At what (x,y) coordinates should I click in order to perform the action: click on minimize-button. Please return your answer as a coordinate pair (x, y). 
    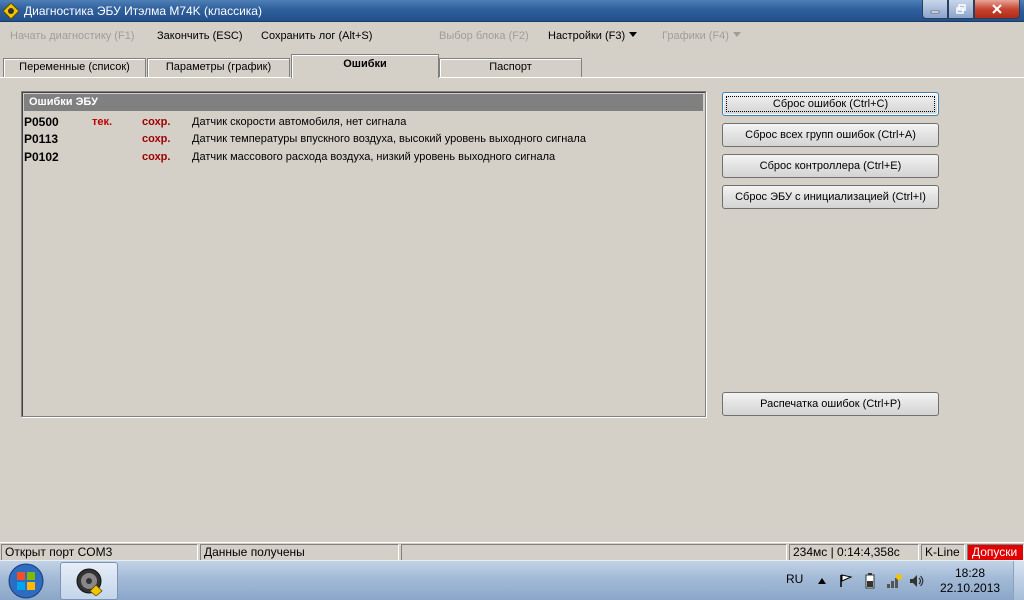
    Looking at the image, I should click on (935, 9).